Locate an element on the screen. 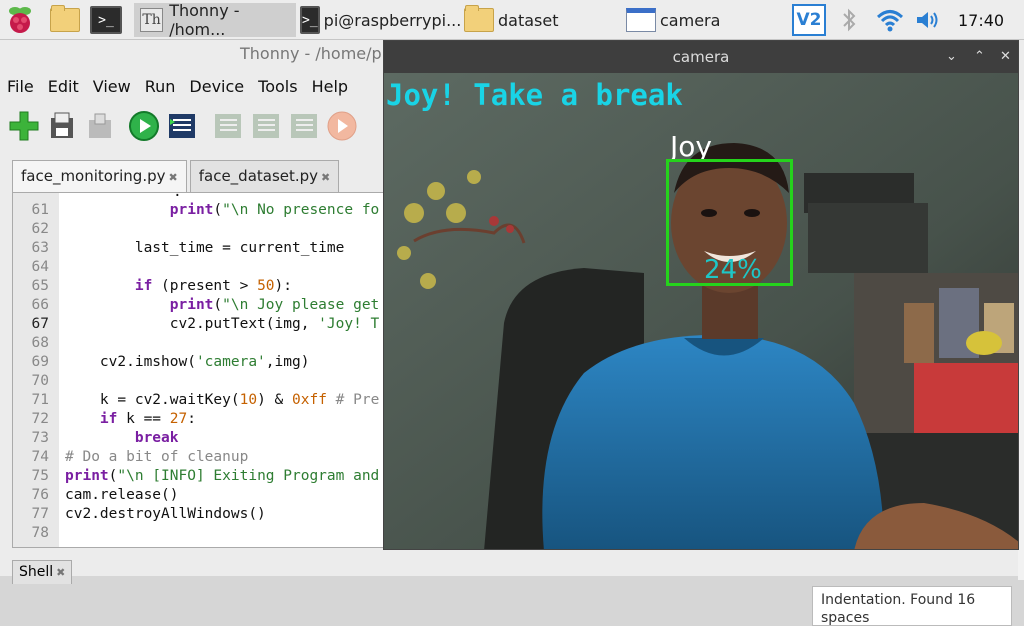  code-text: if k == 27: is located at coordinates (147, 419).